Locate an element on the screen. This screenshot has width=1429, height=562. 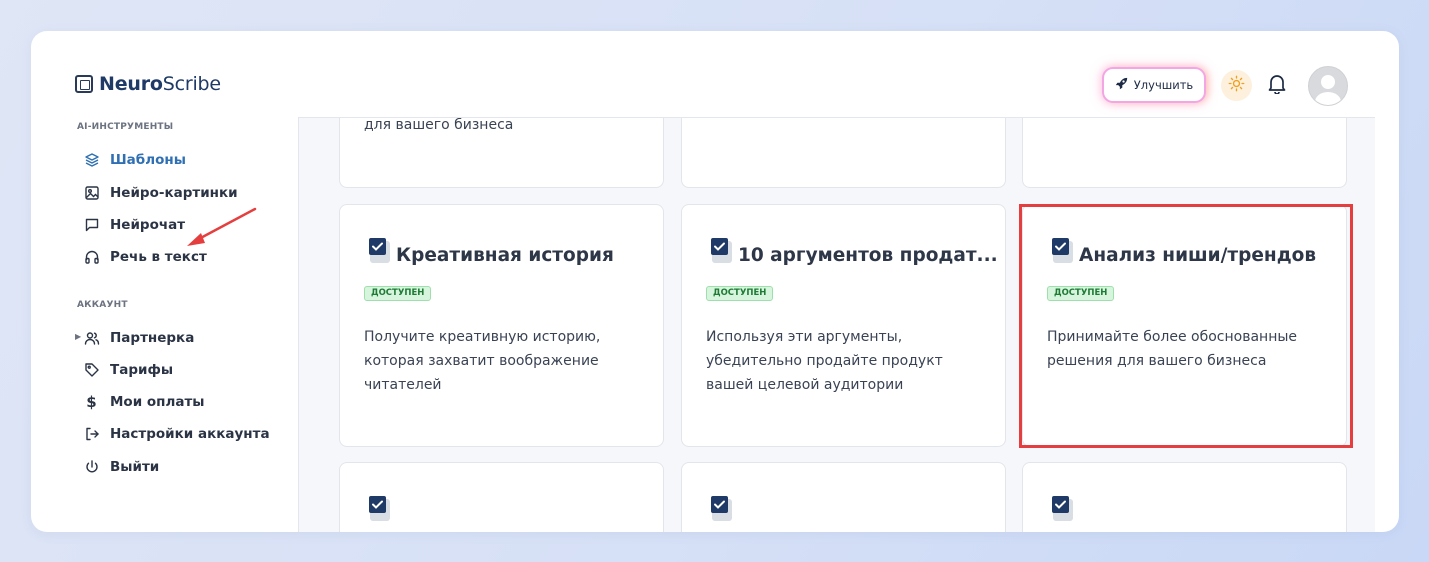
sidebar-item-templates: Шаблоны is located at coordinates (134, 160).